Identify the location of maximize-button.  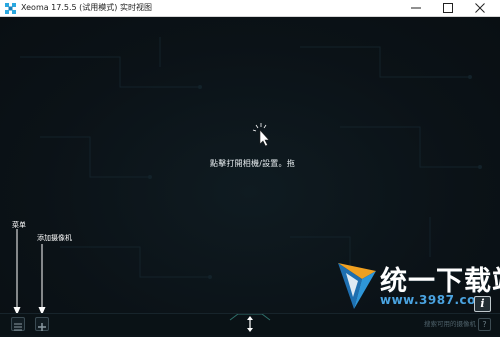
(448, 8).